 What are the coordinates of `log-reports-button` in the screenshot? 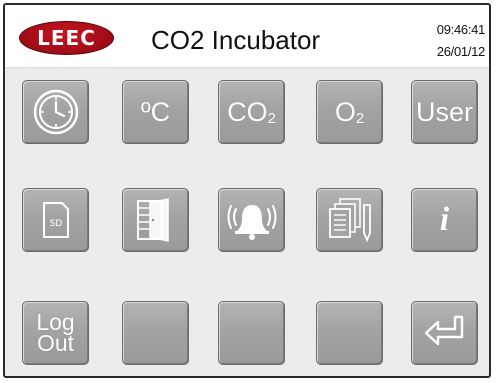 It's located at (349, 220).